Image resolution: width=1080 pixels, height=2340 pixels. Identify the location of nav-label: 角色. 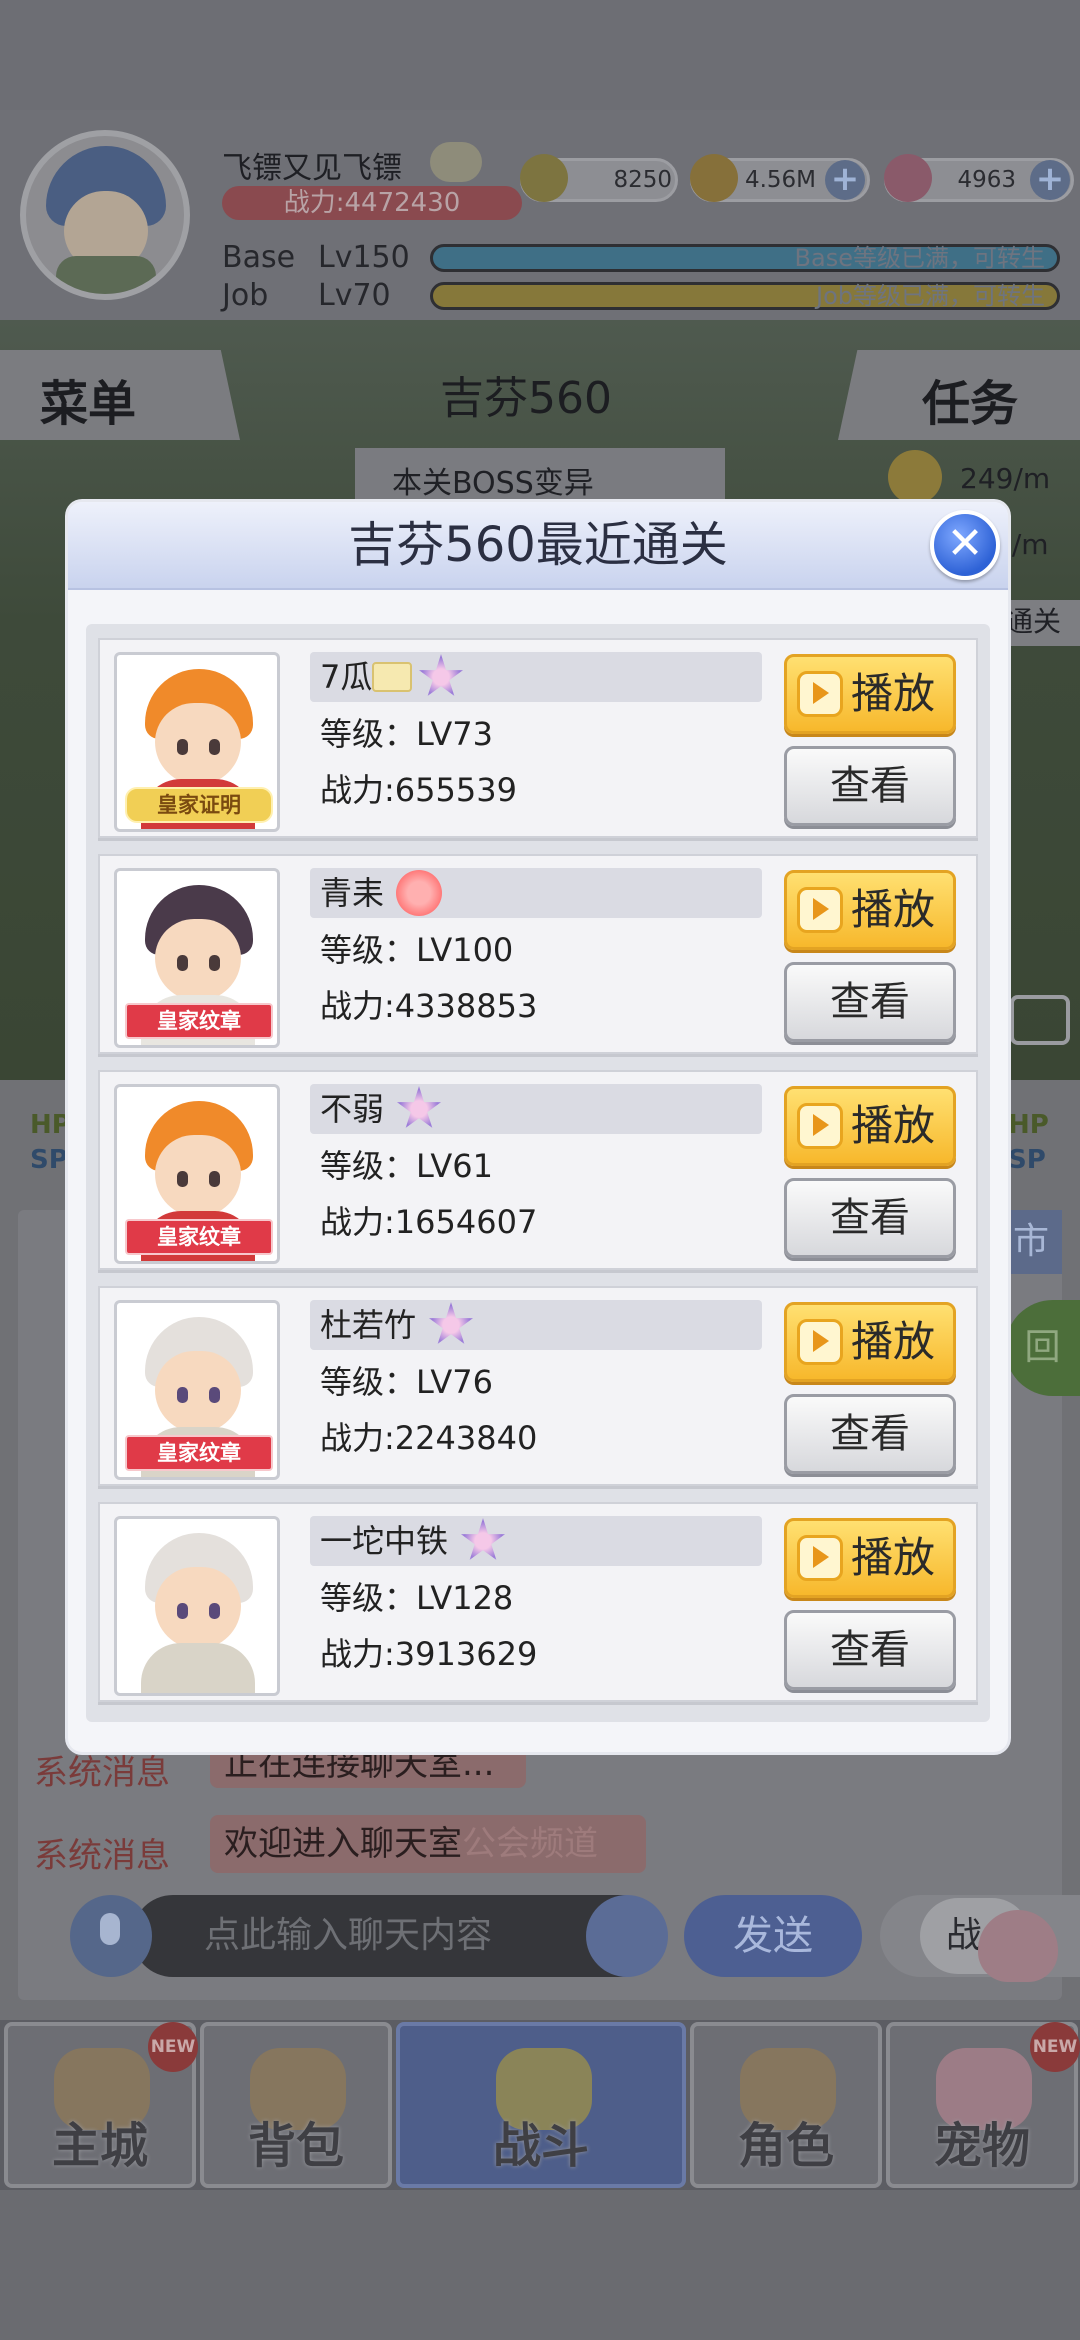
(785, 2146).